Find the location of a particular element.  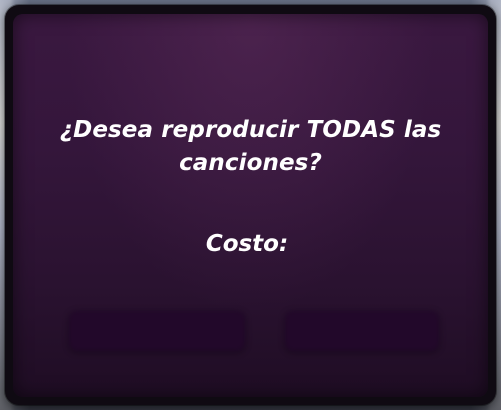

cancel-button-label is located at coordinates (362, 331).